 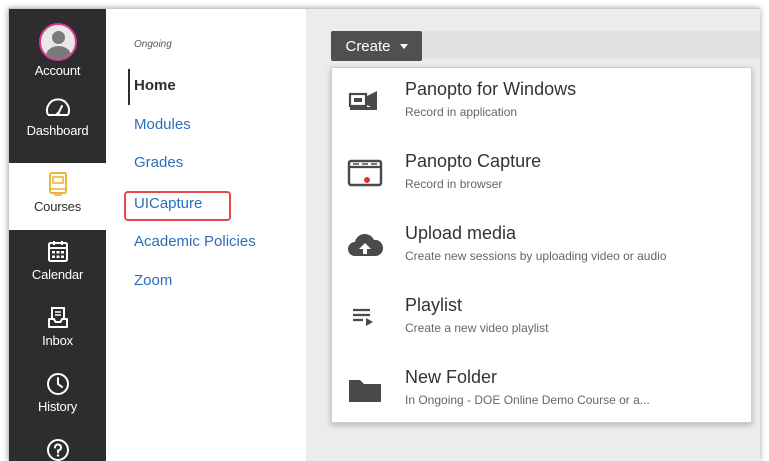 I want to click on global-nav-label: Calendar, so click(x=57, y=274).